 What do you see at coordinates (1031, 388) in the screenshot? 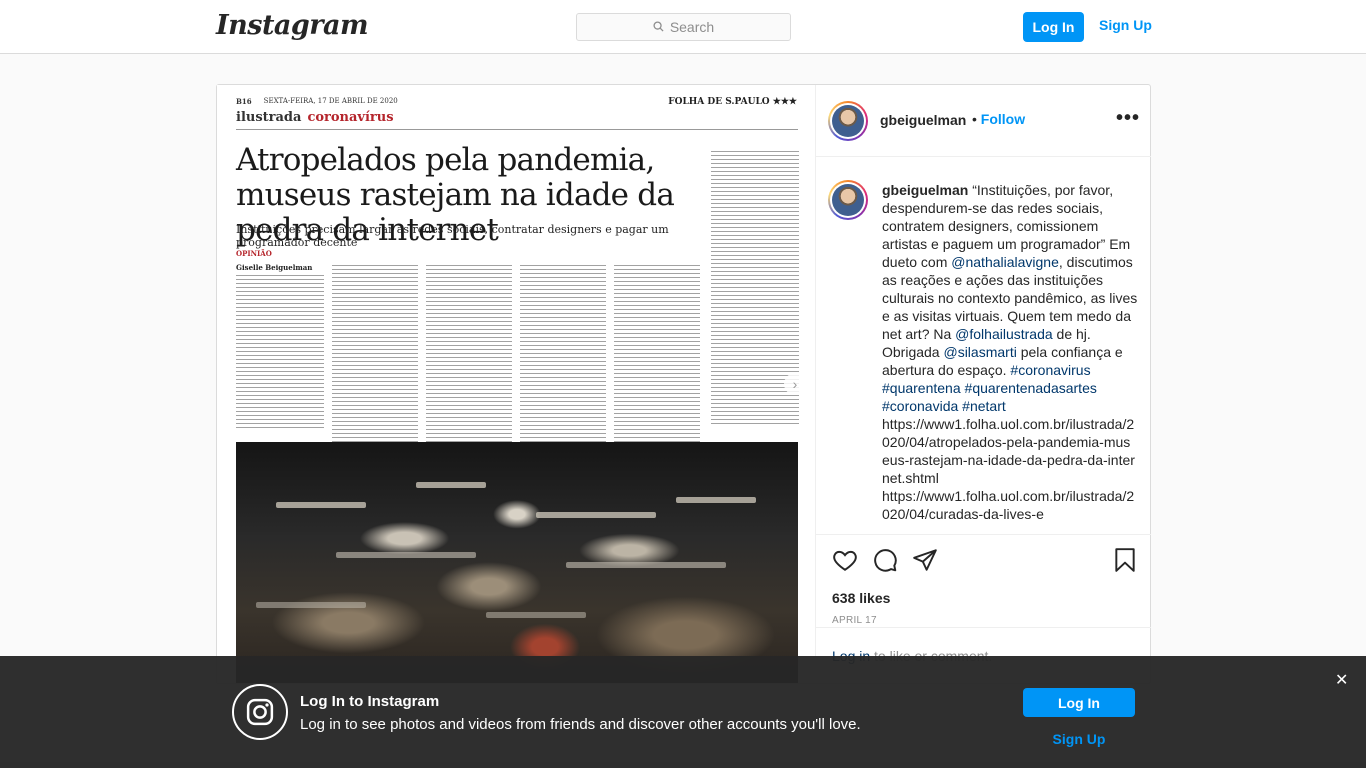
I see `hashtag-link: #quarentenadasartes` at bounding box center [1031, 388].